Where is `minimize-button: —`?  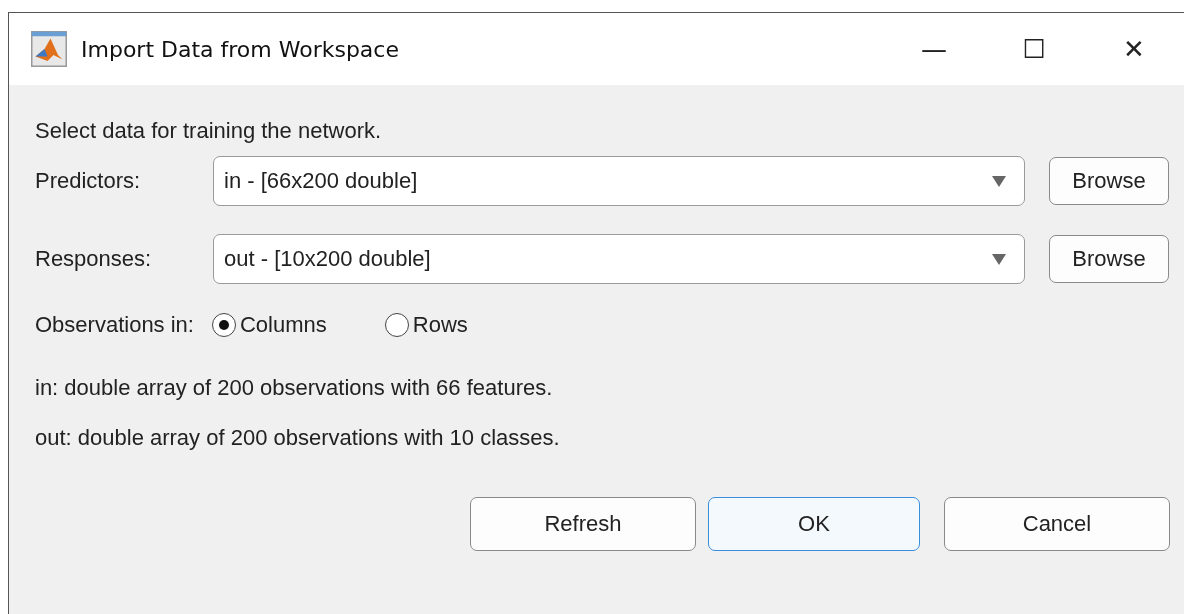
minimize-button: — is located at coordinates (934, 49).